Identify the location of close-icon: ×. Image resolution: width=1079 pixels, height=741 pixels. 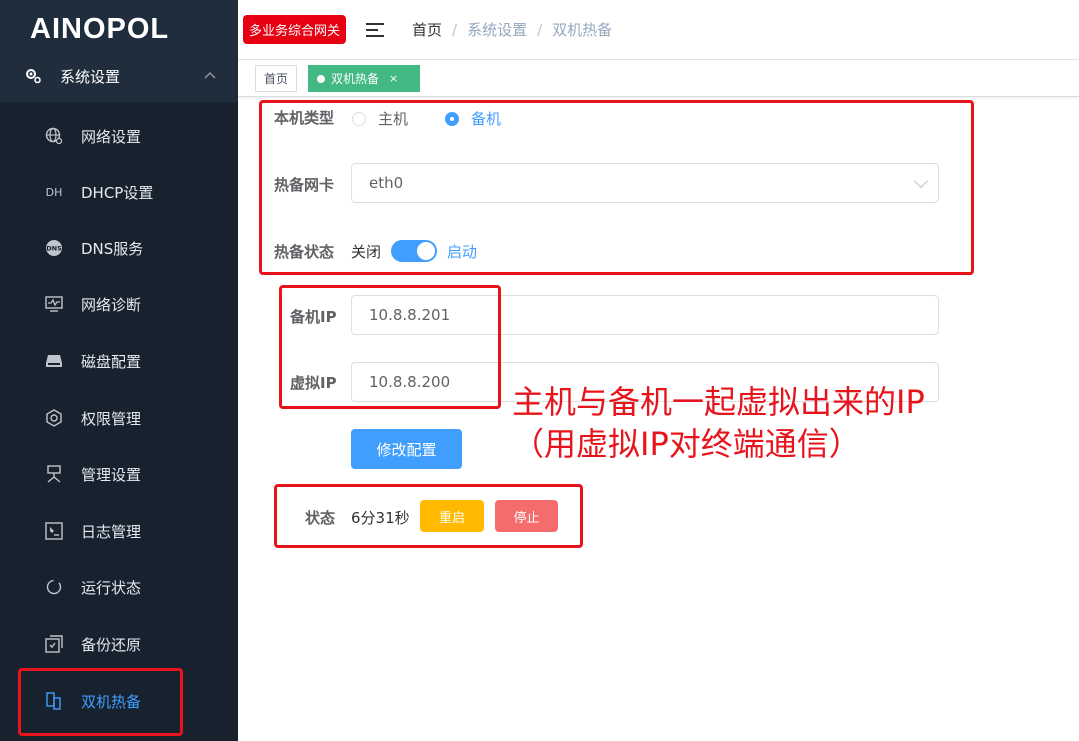
(393, 78).